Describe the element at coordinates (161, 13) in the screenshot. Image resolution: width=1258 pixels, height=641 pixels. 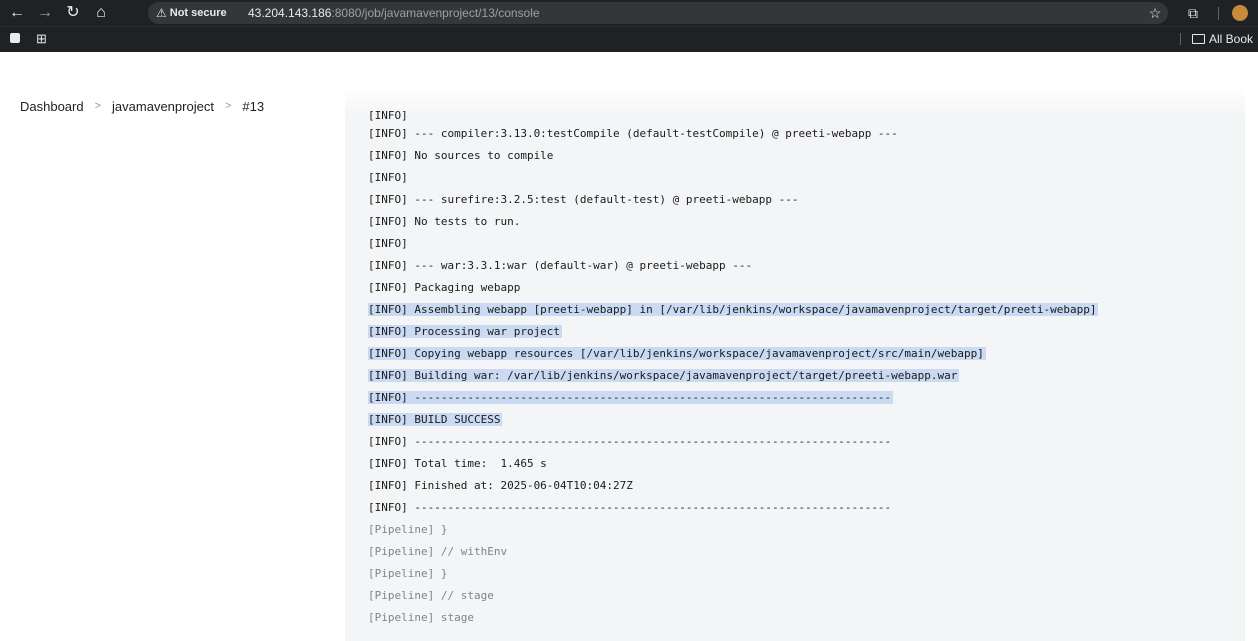
I see `warning-triangle-icon: ⚠` at that location.